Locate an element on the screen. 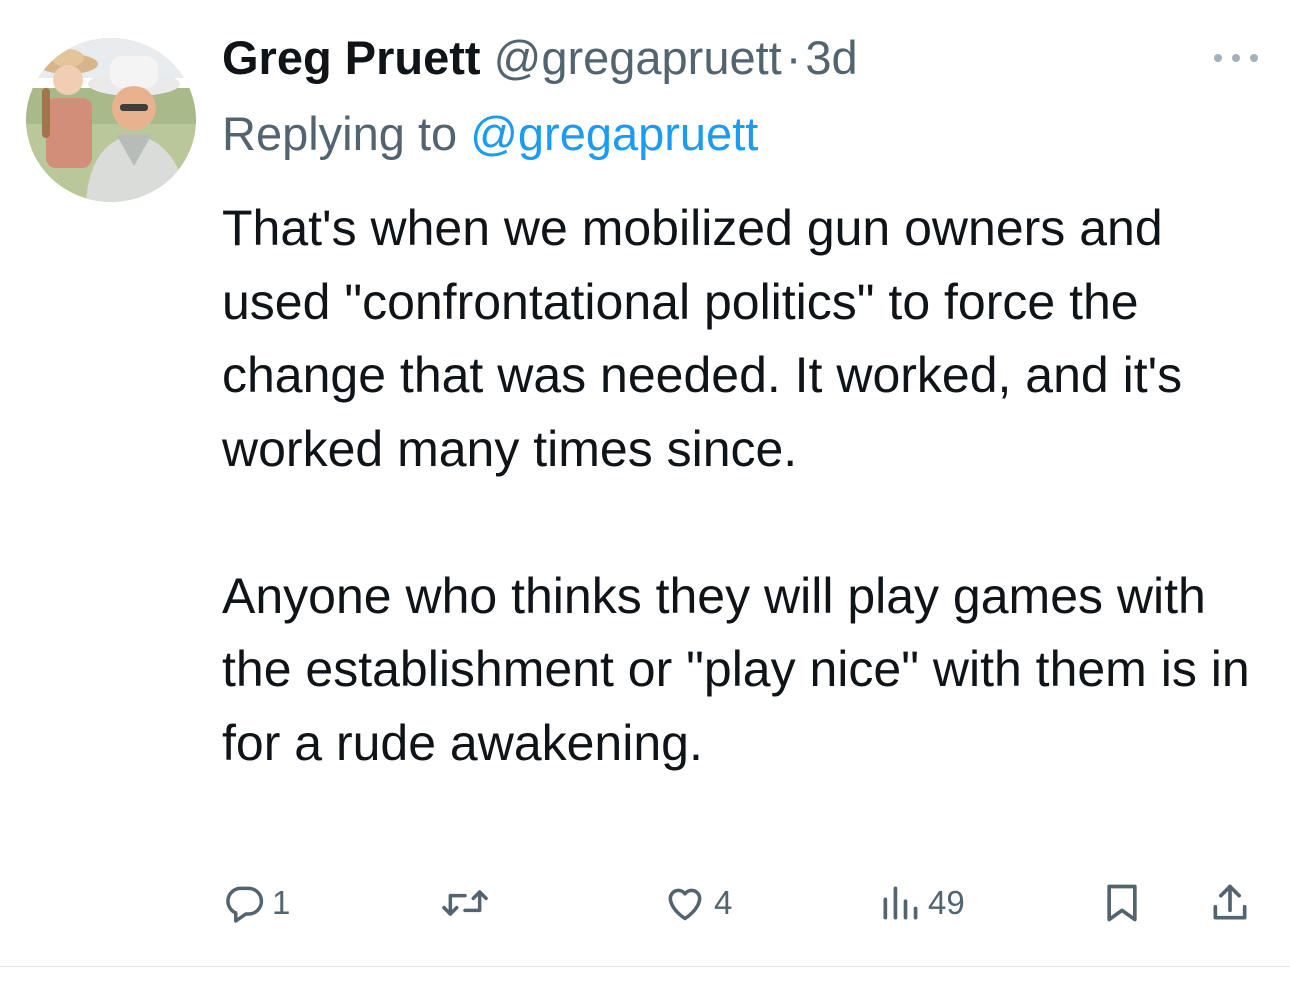  share-icon is located at coordinates (1230, 902).